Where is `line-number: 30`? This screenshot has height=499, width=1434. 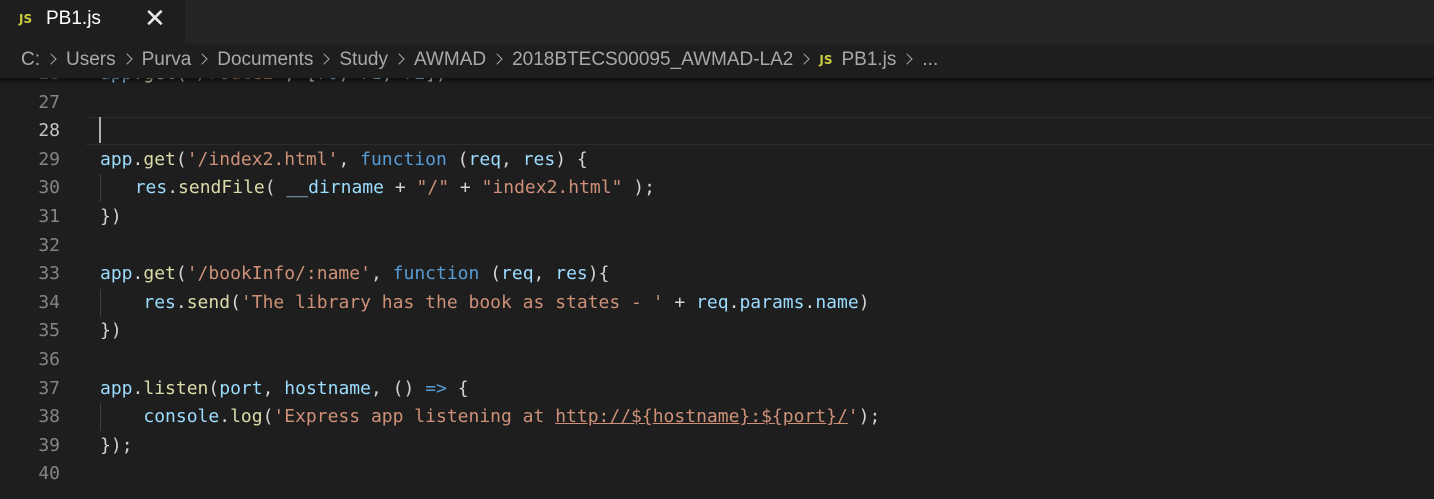 line-number: 30 is located at coordinates (49, 188).